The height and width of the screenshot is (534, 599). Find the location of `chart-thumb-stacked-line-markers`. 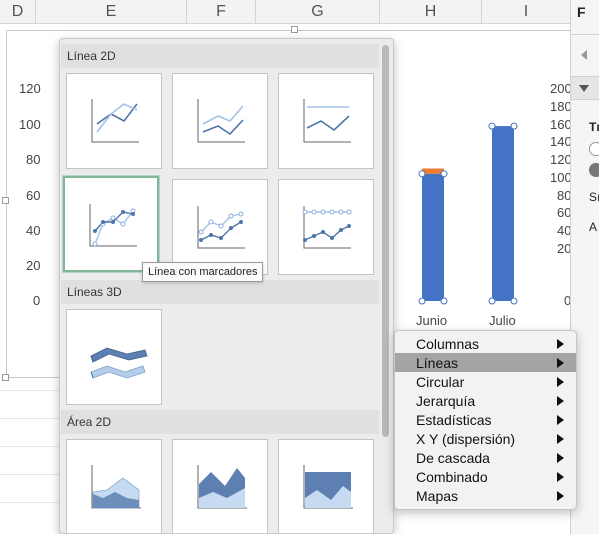

chart-thumb-stacked-line-markers is located at coordinates (220, 227).